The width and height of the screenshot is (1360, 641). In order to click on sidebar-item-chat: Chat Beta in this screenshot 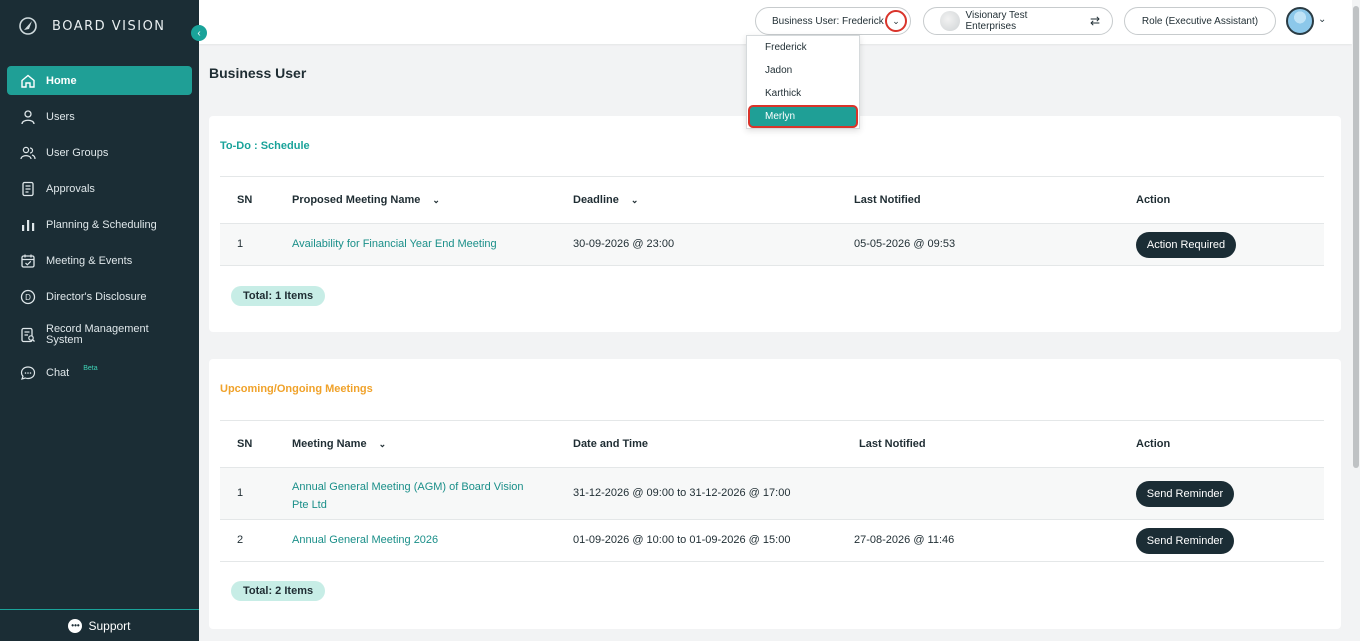, I will do `click(99, 373)`.